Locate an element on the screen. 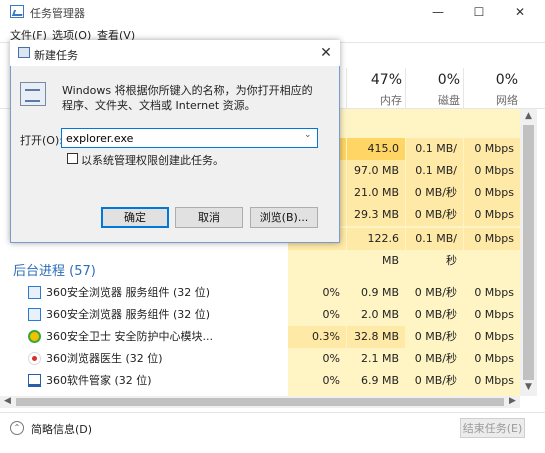  memory-cell: 2.0 MB is located at coordinates (379, 314).